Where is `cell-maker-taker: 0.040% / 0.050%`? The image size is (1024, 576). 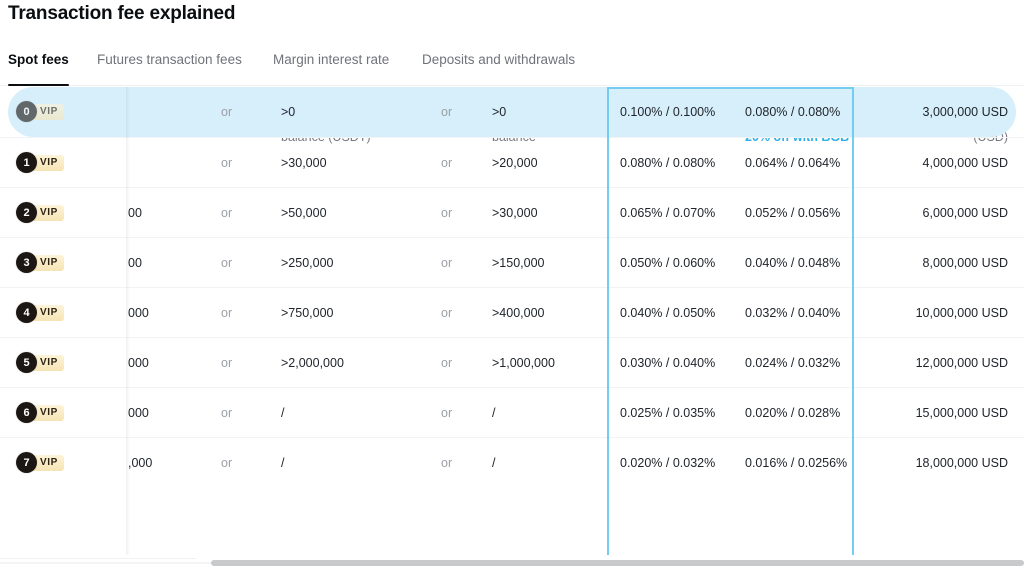 cell-maker-taker: 0.040% / 0.050% is located at coordinates (668, 313).